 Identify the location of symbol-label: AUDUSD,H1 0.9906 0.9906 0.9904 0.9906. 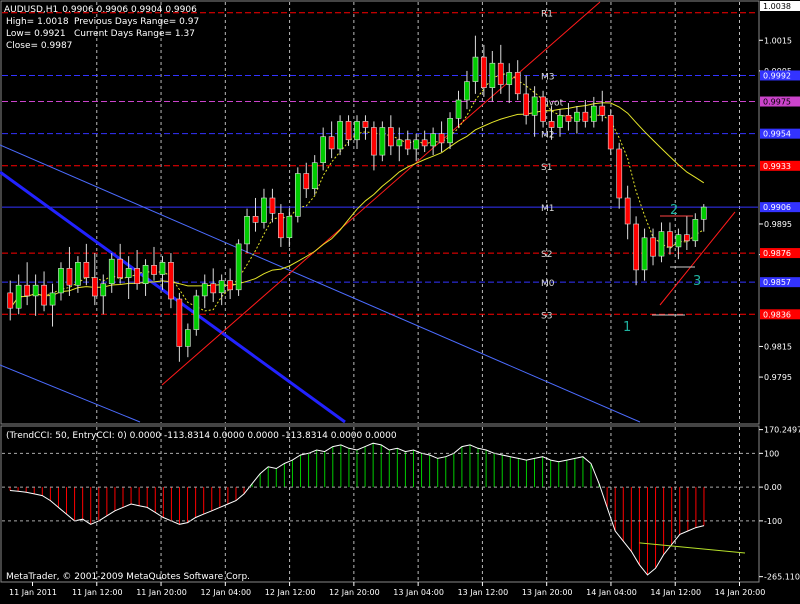
(100, 10).